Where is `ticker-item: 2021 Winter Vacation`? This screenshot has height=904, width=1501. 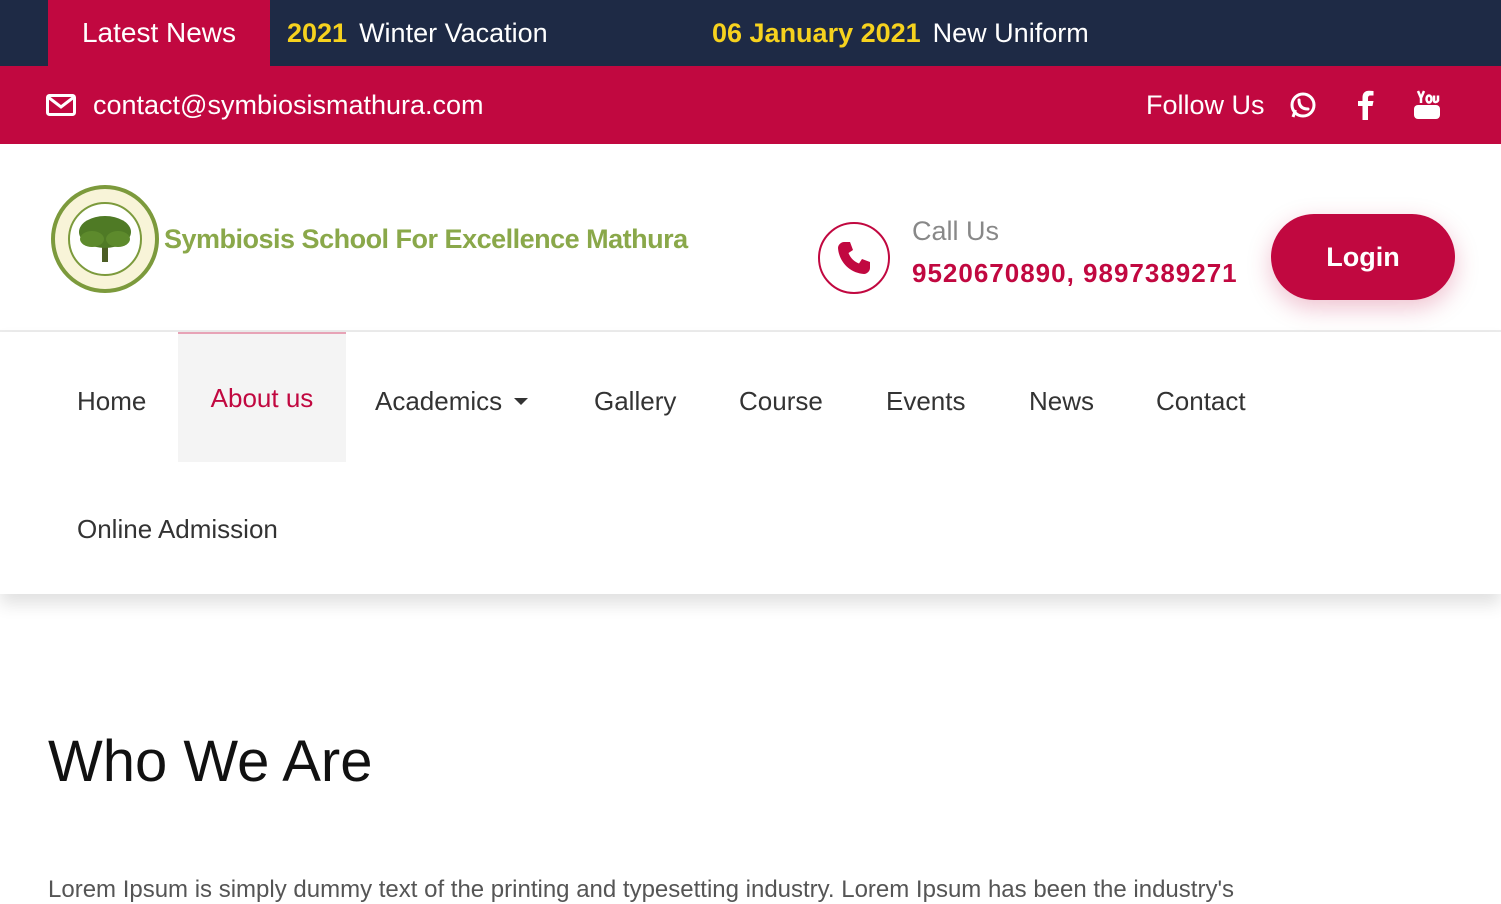
ticker-item: 2021 Winter Vacation is located at coordinates (417, 33).